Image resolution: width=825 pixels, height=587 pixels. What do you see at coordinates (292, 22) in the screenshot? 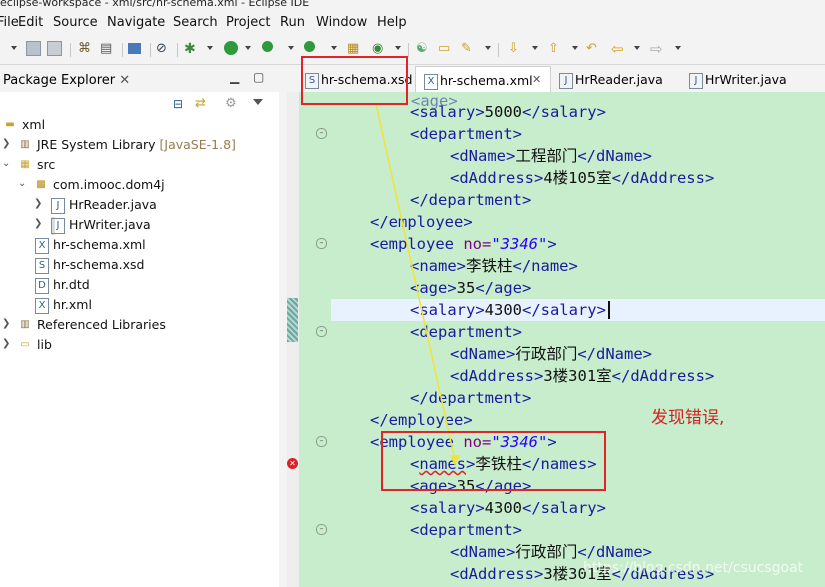
I see `menu-run: Run` at bounding box center [292, 22].